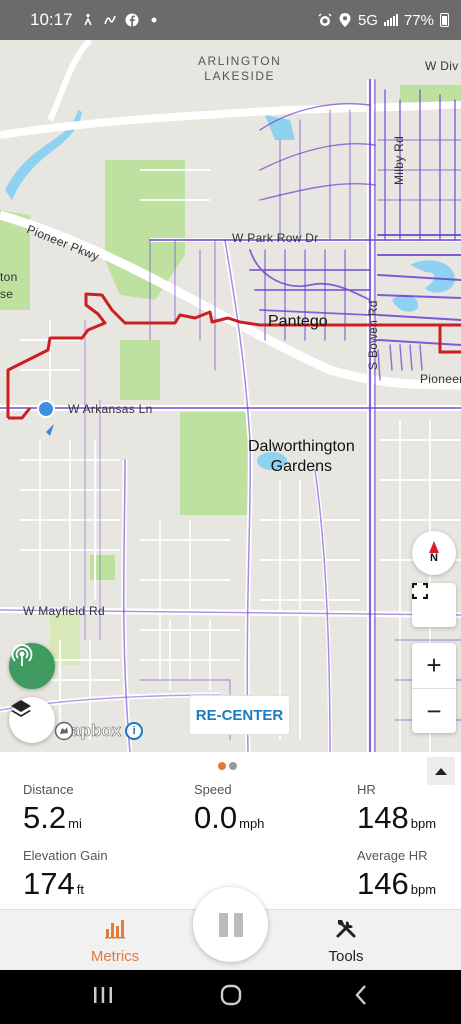  Describe the element at coordinates (99, 731) in the screenshot. I see `mapbox-attribution: mapbox i` at that location.